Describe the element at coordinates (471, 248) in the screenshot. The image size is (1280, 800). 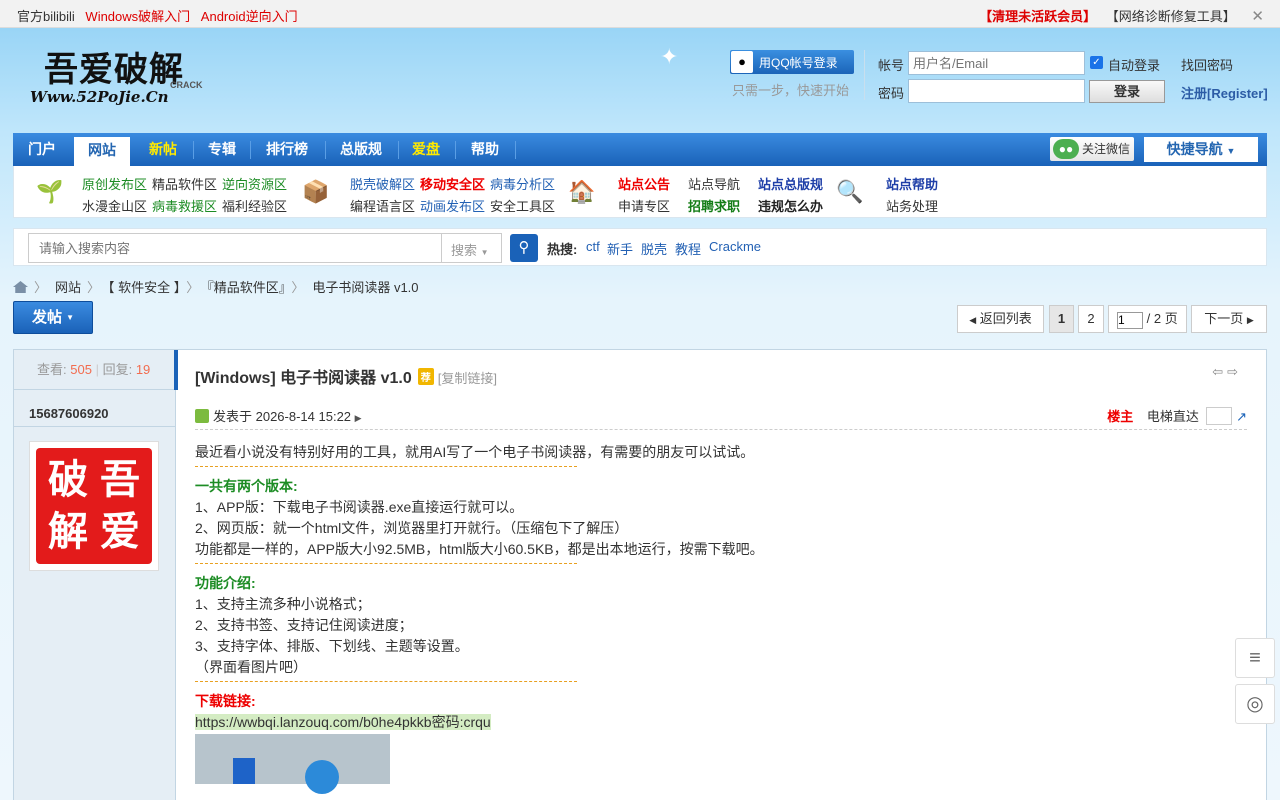
I see `search-type-select: 搜索 ▼` at that location.